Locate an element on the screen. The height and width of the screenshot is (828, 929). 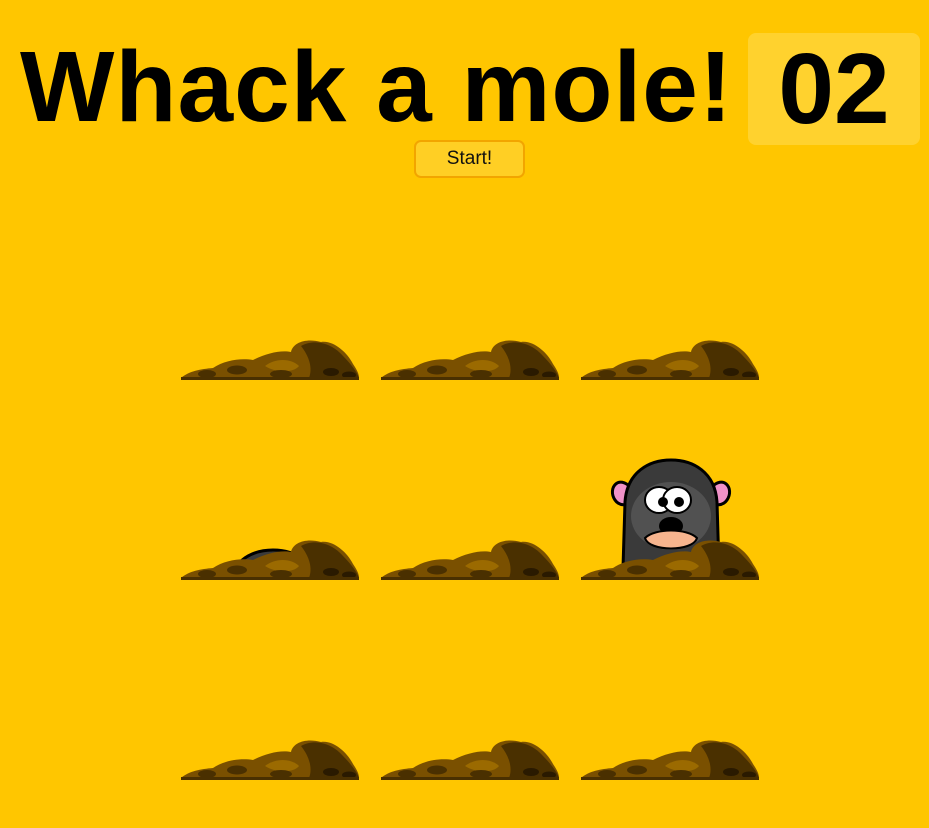
game-title: Whack a mole! is located at coordinates (377, 87).